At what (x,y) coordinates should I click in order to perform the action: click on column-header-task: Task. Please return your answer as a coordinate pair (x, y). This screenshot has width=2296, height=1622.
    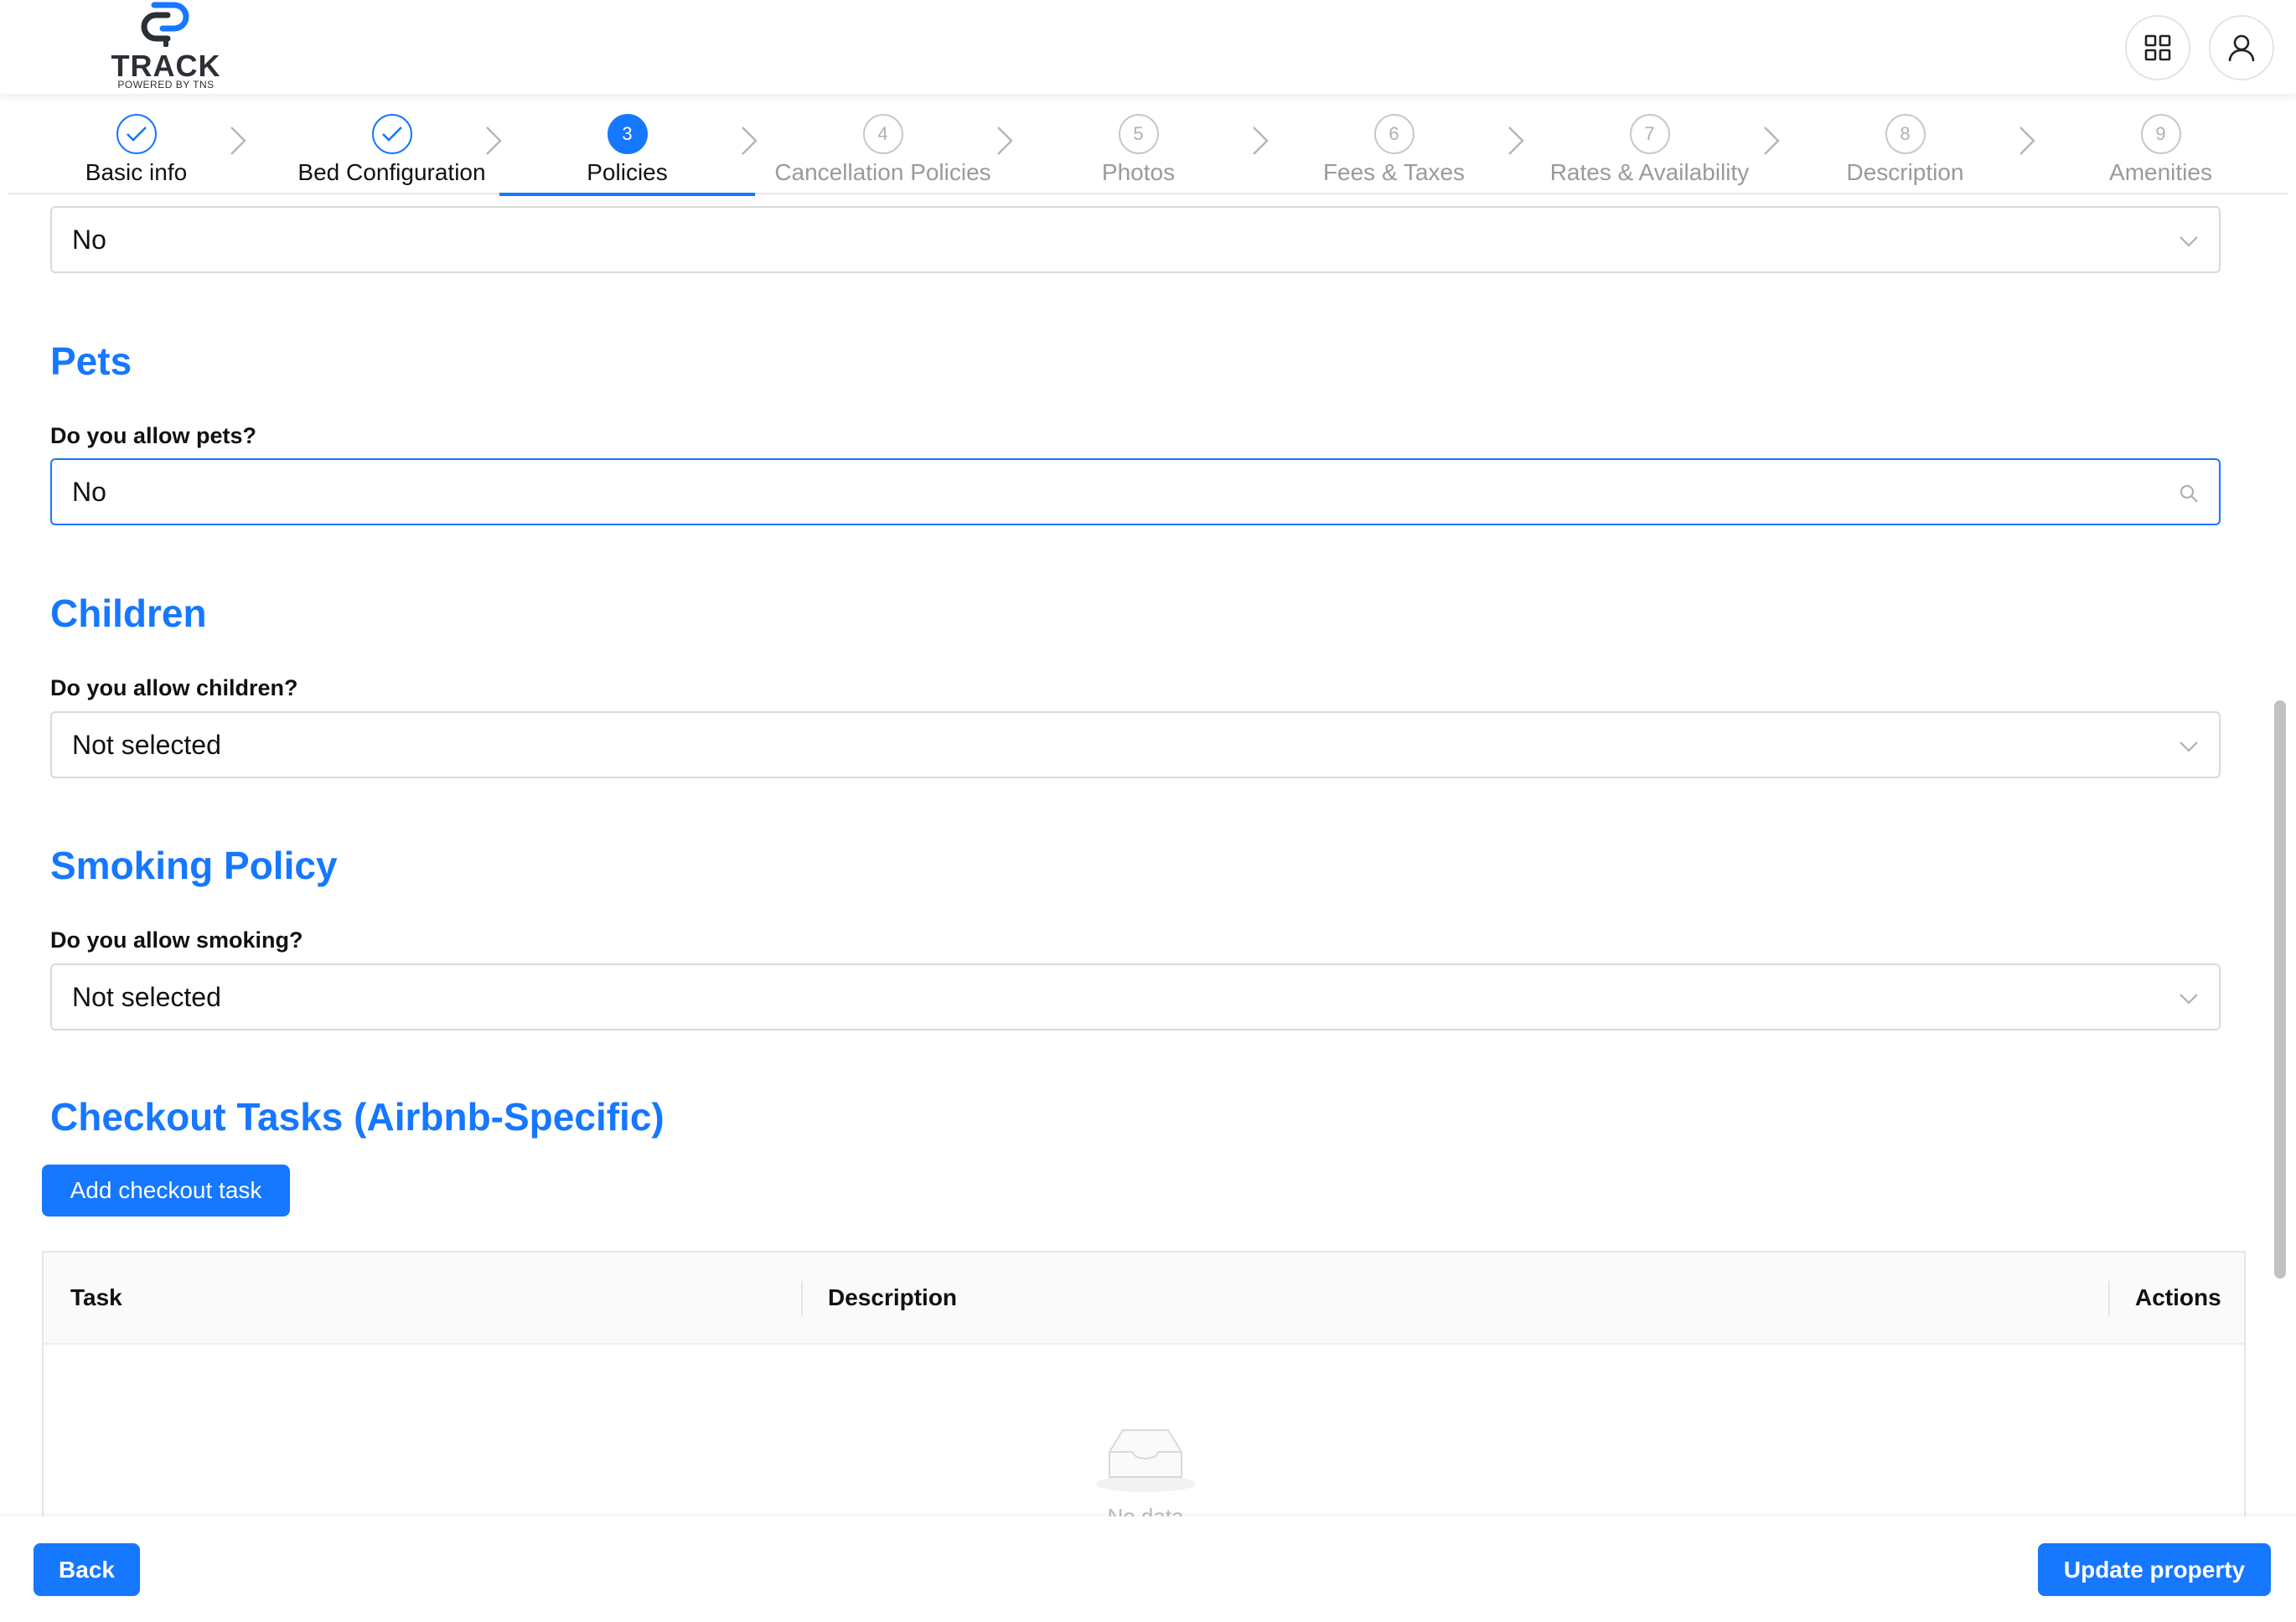
    Looking at the image, I should click on (96, 1297).